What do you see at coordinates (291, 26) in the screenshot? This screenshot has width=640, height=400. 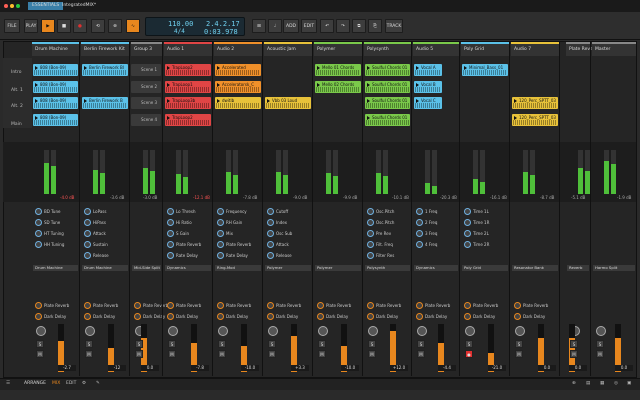 I see `add-button: ADD` at bounding box center [291, 26].